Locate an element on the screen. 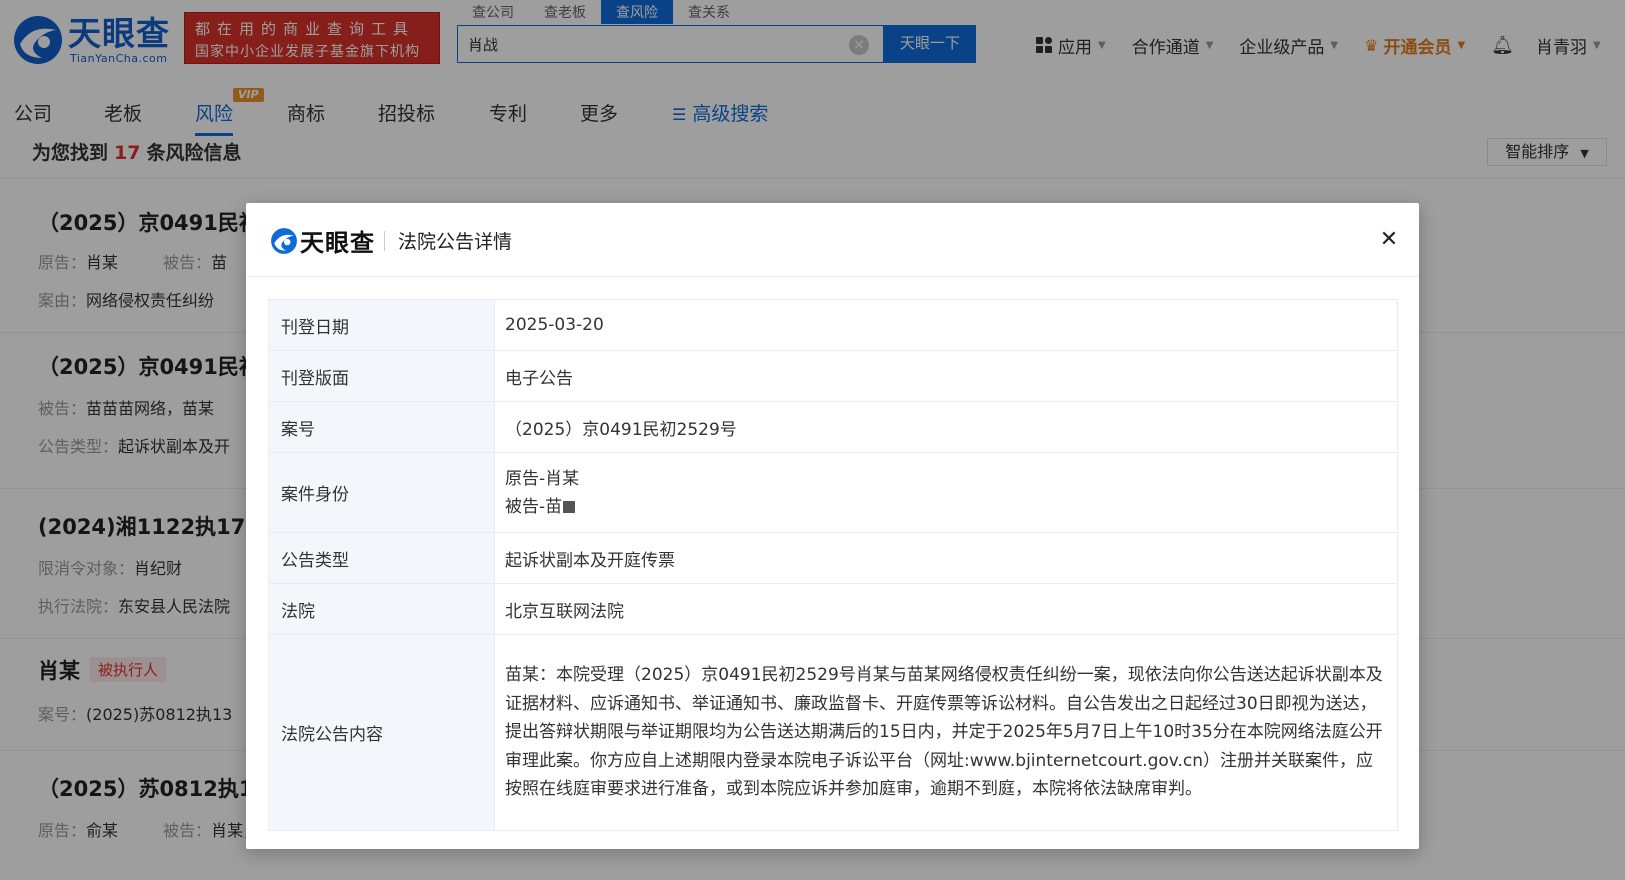  field-value-page: 电子公告 is located at coordinates (946, 376).